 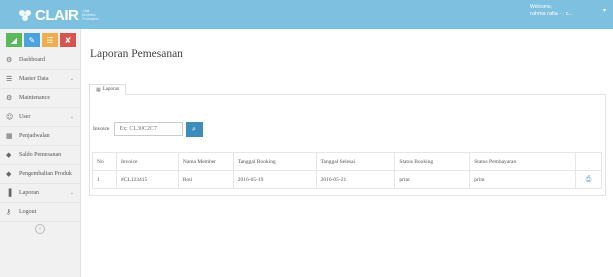 I want to click on sidebar-item-penjadwalan: ▦ Penjadwalan, so click(x=40, y=136).